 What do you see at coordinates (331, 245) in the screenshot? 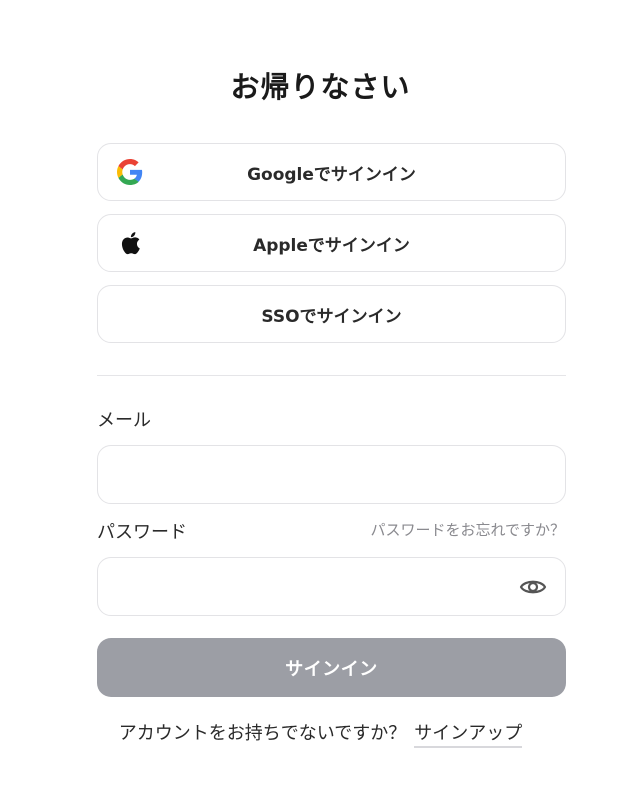
I see `apple-signin-label: Appleでサインイン` at bounding box center [331, 245].